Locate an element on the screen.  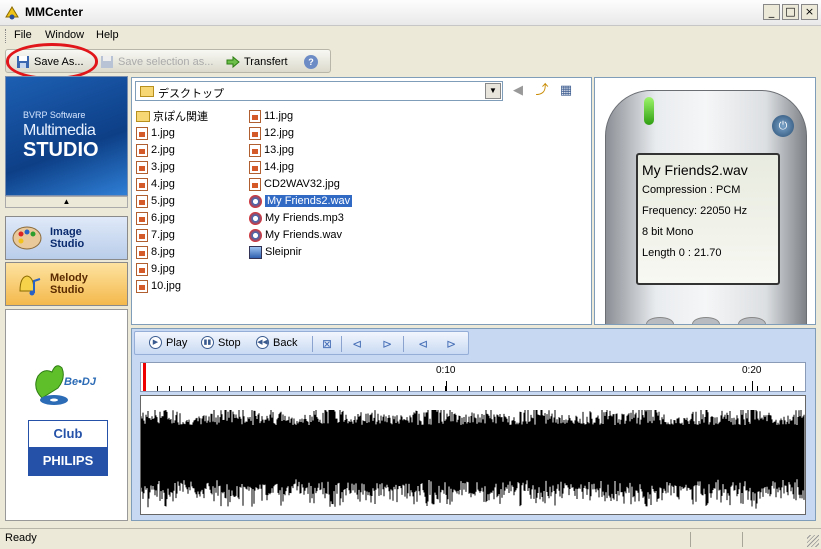
philips-text: PHILIPS is located at coordinates (68, 461).